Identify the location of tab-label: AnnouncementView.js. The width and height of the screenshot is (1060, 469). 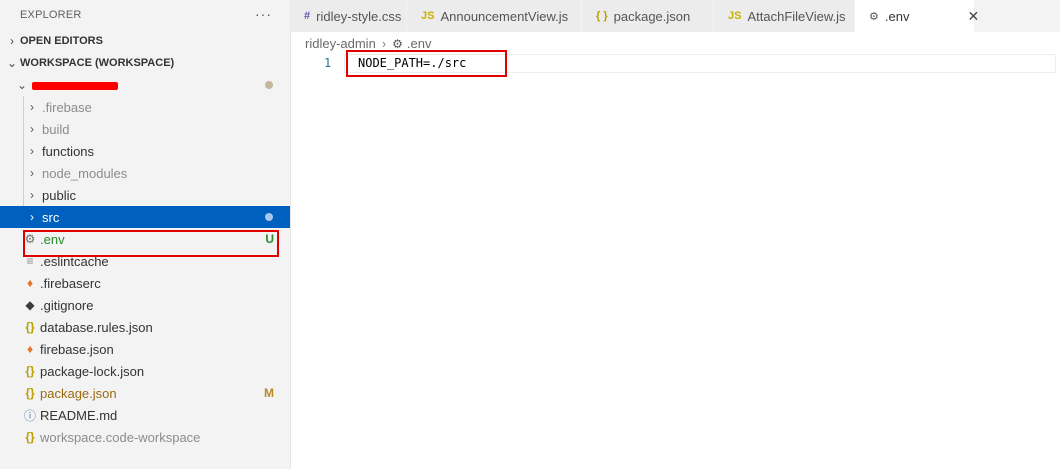
(504, 16).